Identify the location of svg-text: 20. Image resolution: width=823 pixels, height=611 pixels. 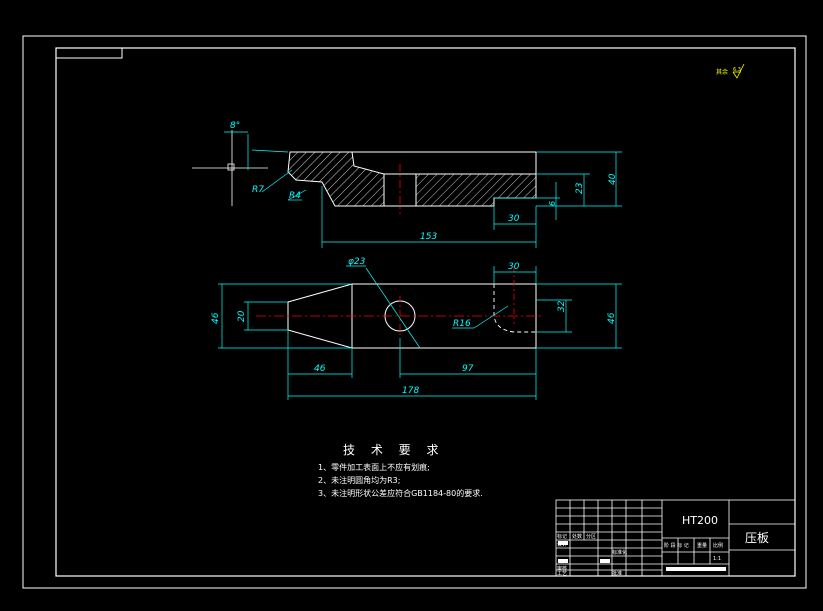
(242, 316).